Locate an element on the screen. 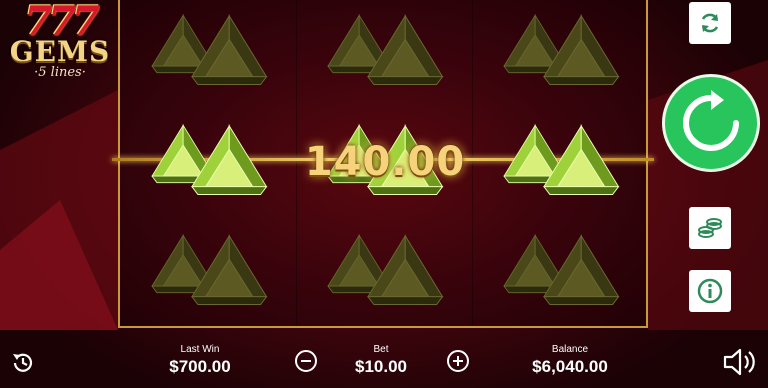 The height and width of the screenshot is (388, 768). plus-icon is located at coordinates (458, 361).